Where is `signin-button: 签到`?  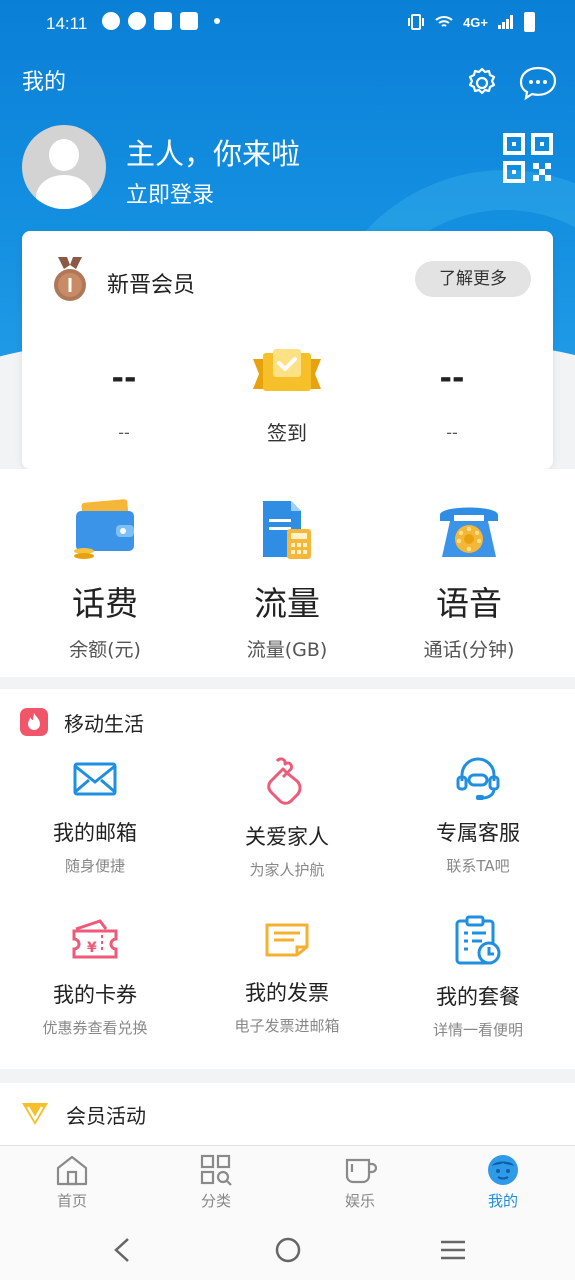 signin-button: 签到 is located at coordinates (287, 397).